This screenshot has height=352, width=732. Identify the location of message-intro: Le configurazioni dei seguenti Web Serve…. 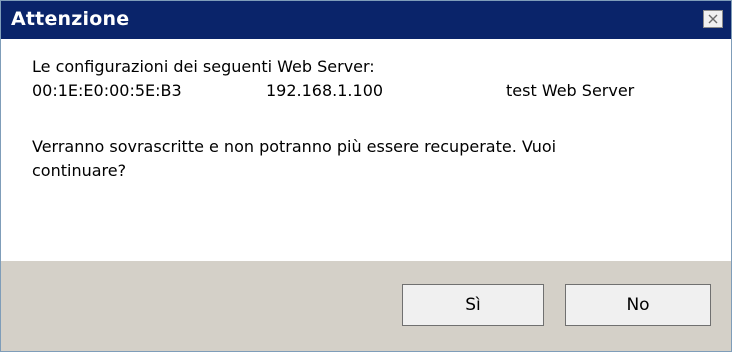
(203, 66).